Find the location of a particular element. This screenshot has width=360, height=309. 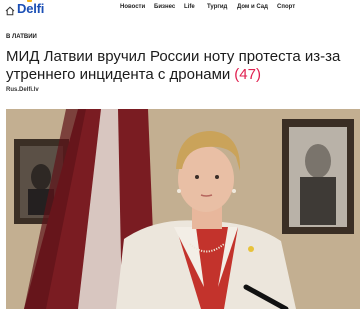

nav-item-turgid: Тургид is located at coordinates (217, 7).